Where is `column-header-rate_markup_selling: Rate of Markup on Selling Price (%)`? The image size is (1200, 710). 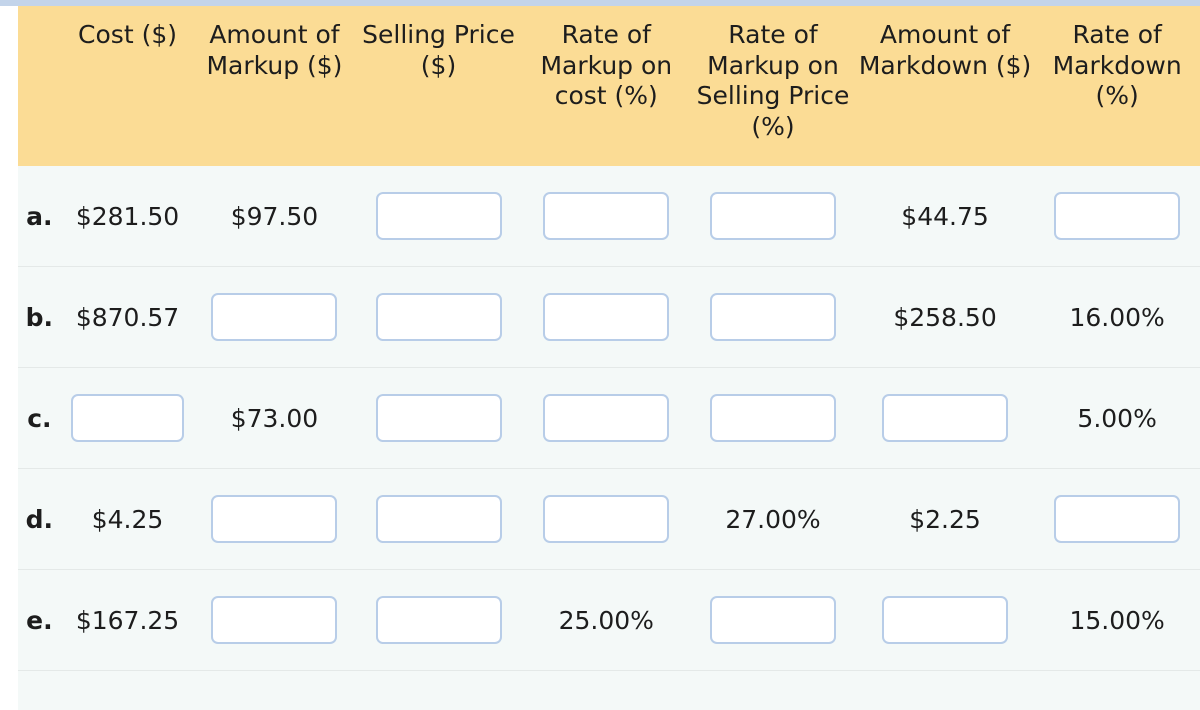
column-header-rate_markup_selling: Rate of Markup on Selling Price (%) is located at coordinates (773, 86).